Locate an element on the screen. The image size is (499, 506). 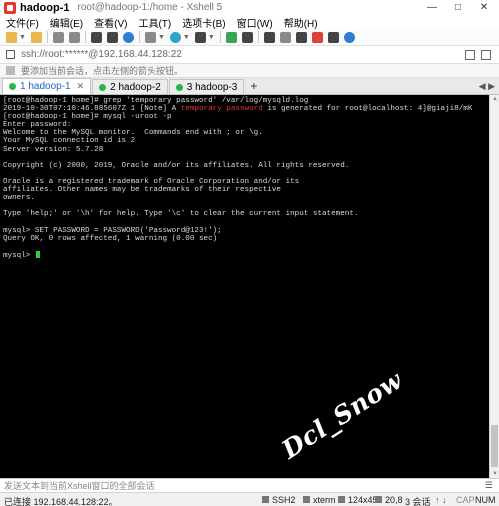
compose-menu-icon: ☰ is located at coordinates (489, 485).